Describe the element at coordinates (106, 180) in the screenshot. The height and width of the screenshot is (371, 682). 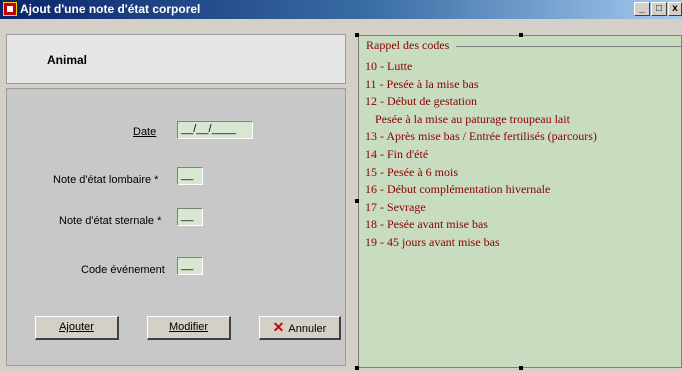
I see `lumbar-label: Note d'état lombaire *` at that location.